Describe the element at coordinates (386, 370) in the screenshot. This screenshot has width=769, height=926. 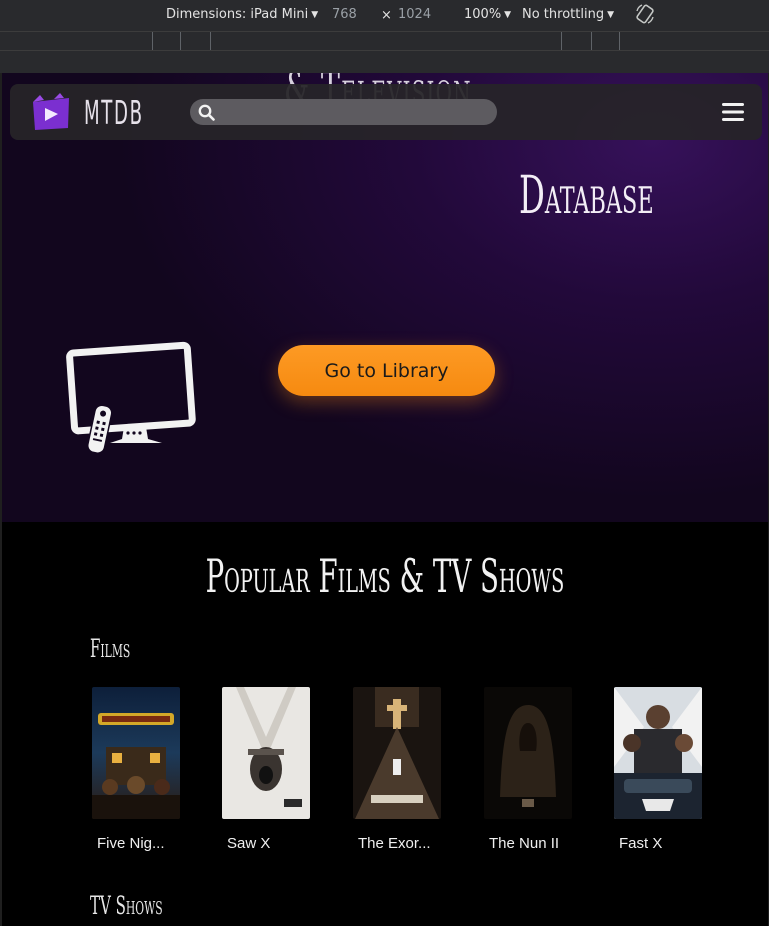
I see `go-to-library-button: Go to Library` at that location.